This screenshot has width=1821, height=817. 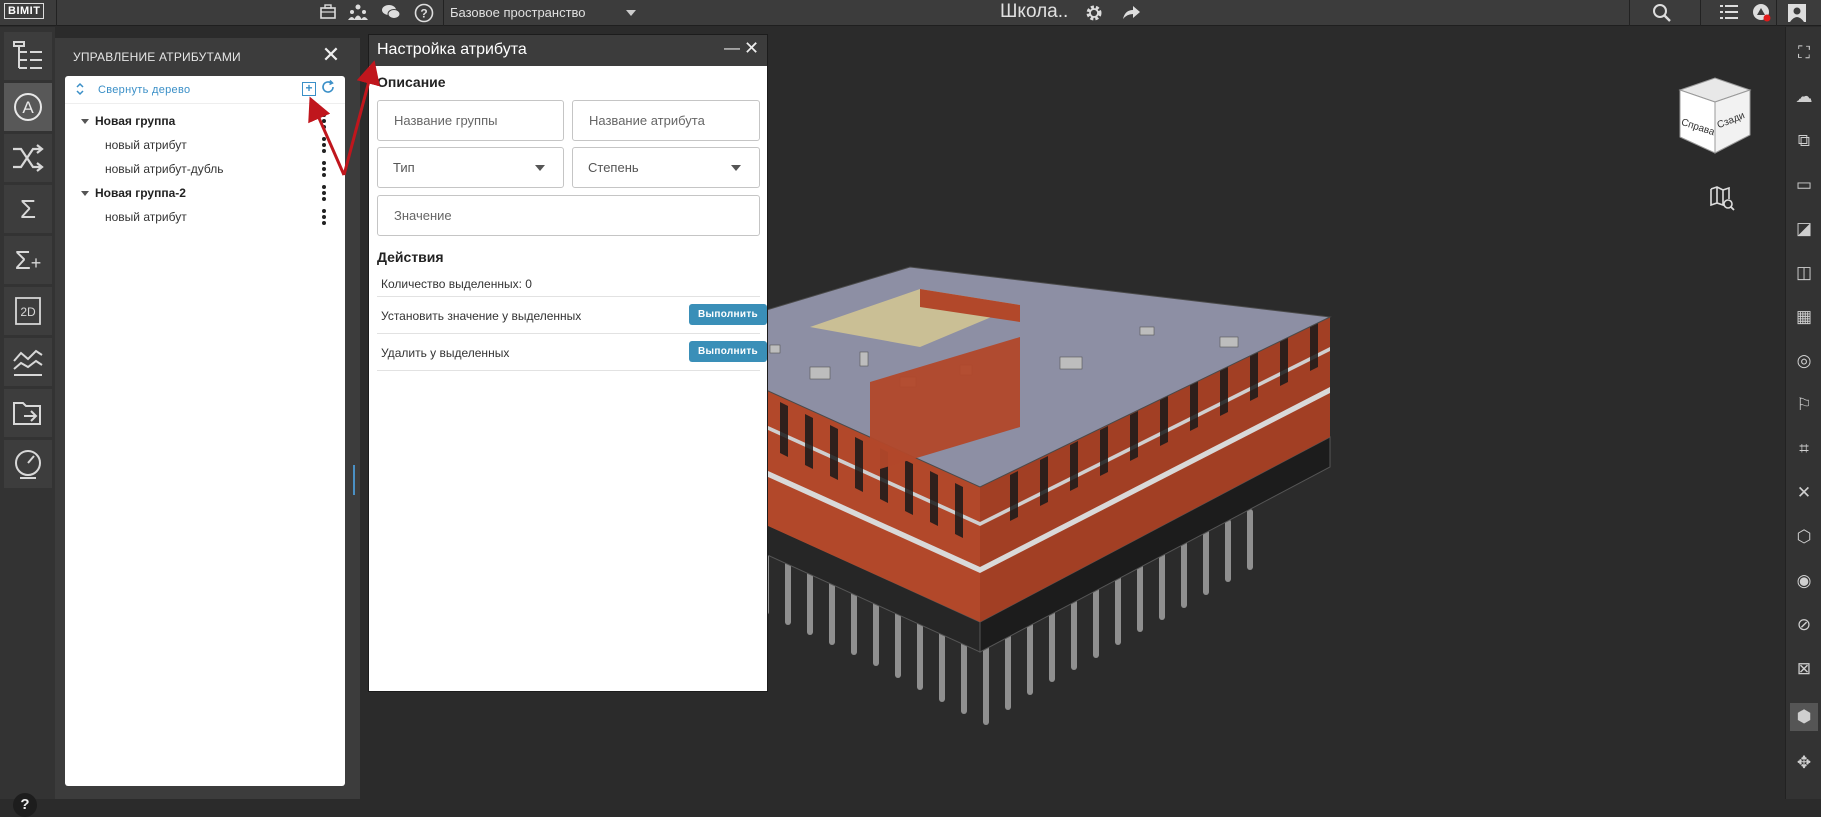 I want to click on group-name-input, so click(x=470, y=120).